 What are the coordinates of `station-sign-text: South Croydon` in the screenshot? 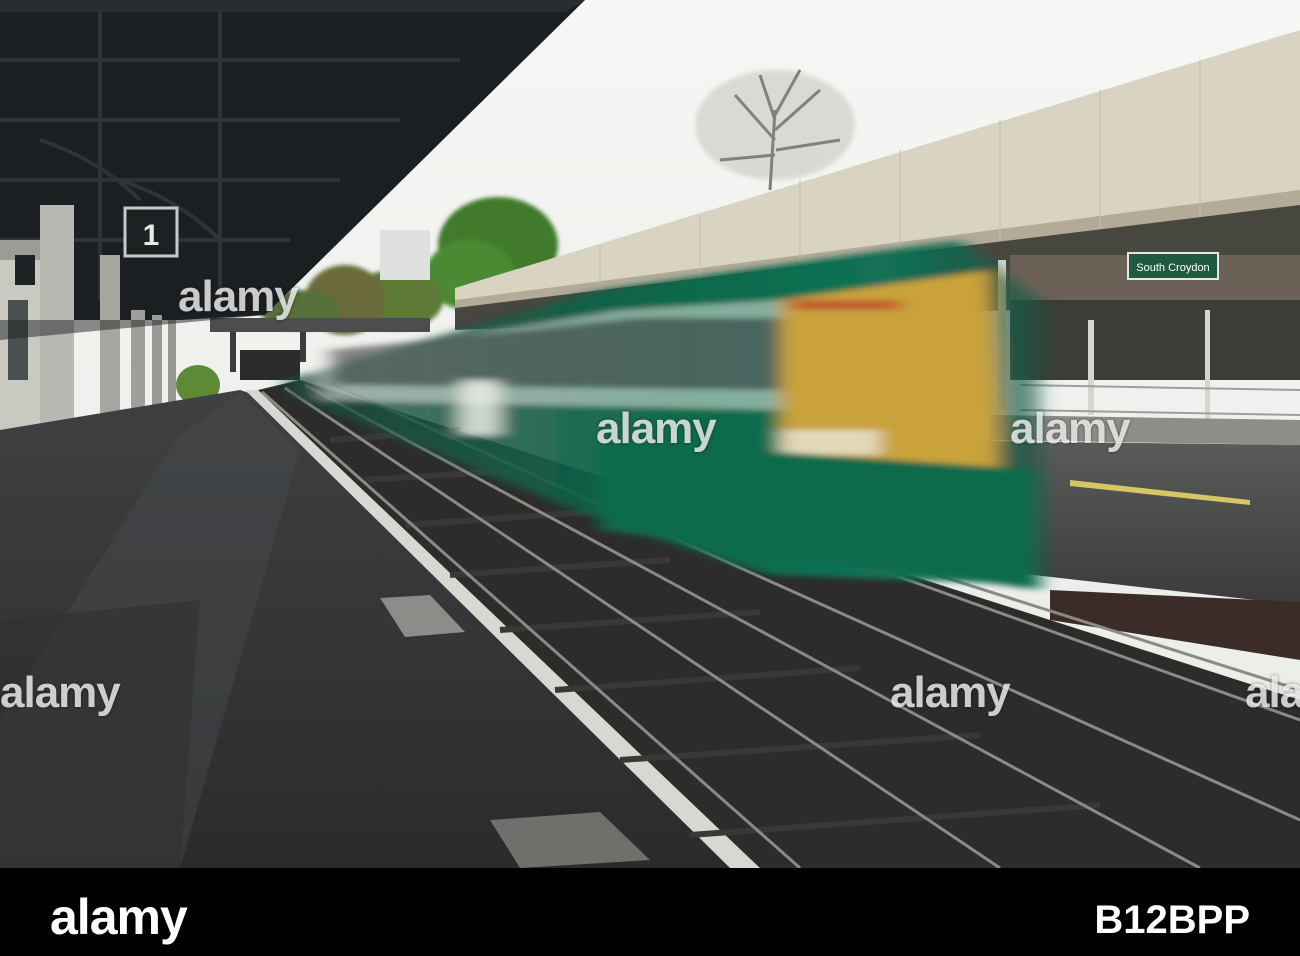 It's located at (1172, 268).